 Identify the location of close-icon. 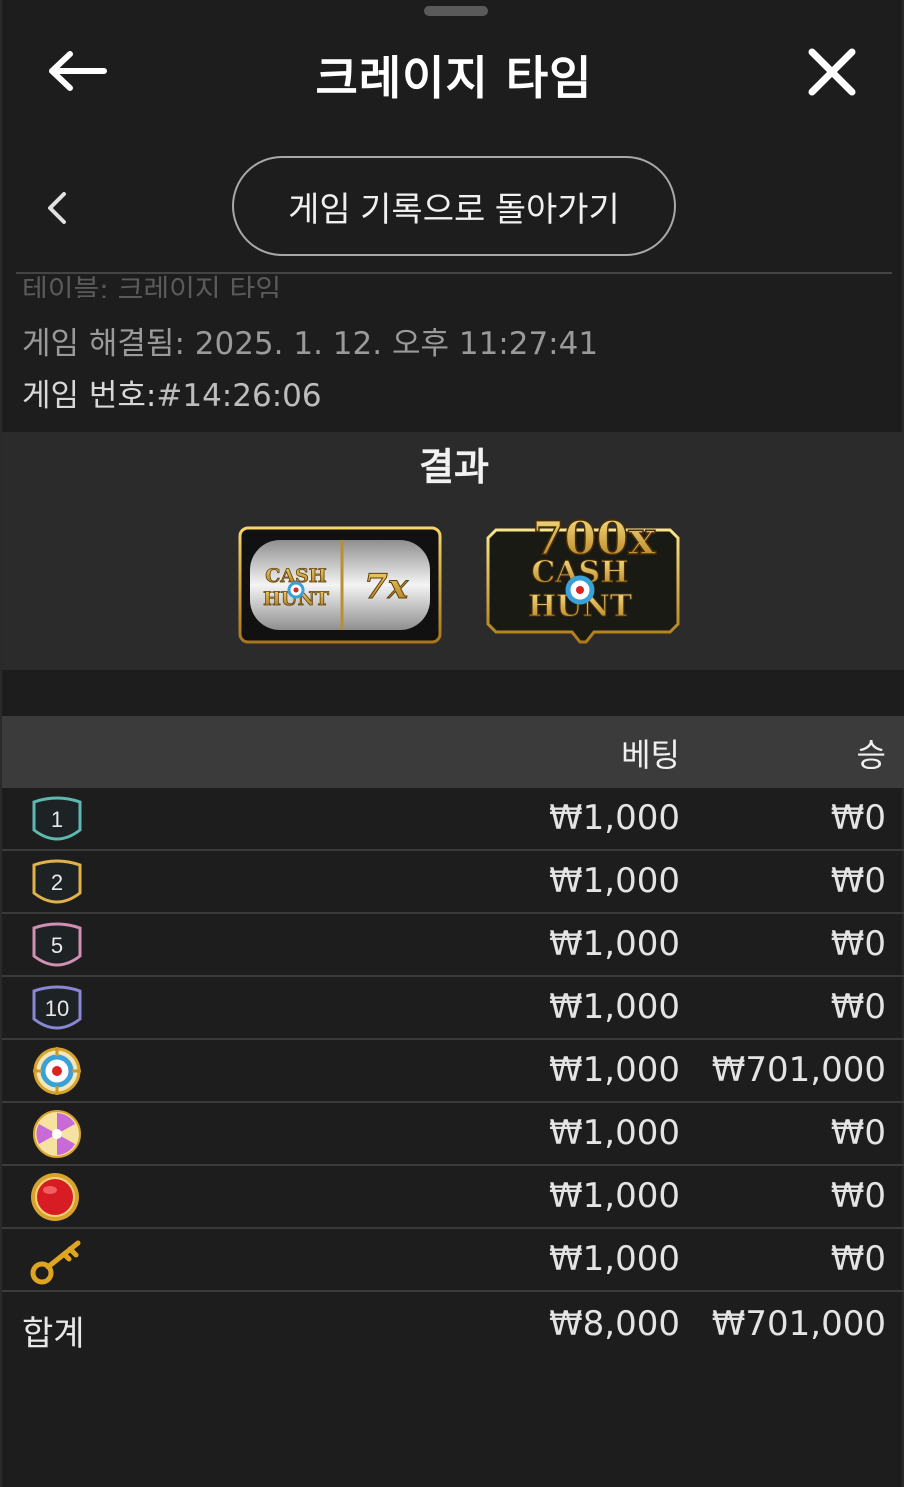
(832, 72).